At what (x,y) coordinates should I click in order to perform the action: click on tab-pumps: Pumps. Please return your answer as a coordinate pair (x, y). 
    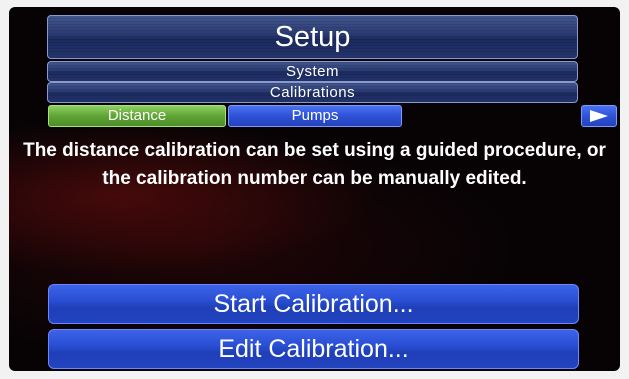
    Looking at the image, I should click on (315, 116).